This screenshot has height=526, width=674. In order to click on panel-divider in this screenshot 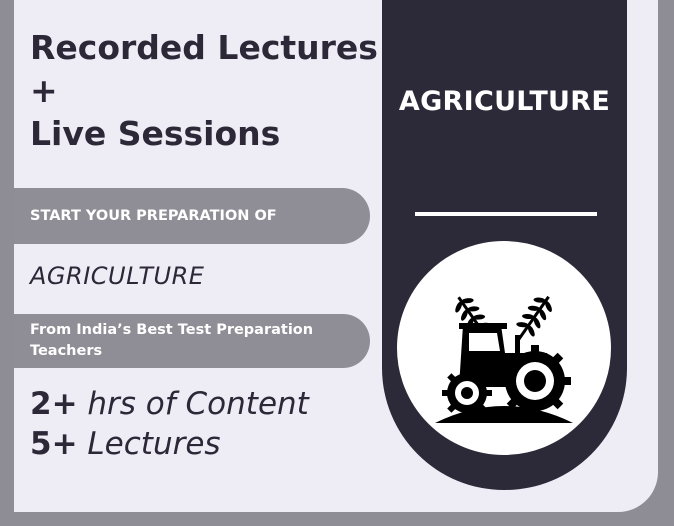, I will do `click(506, 214)`.